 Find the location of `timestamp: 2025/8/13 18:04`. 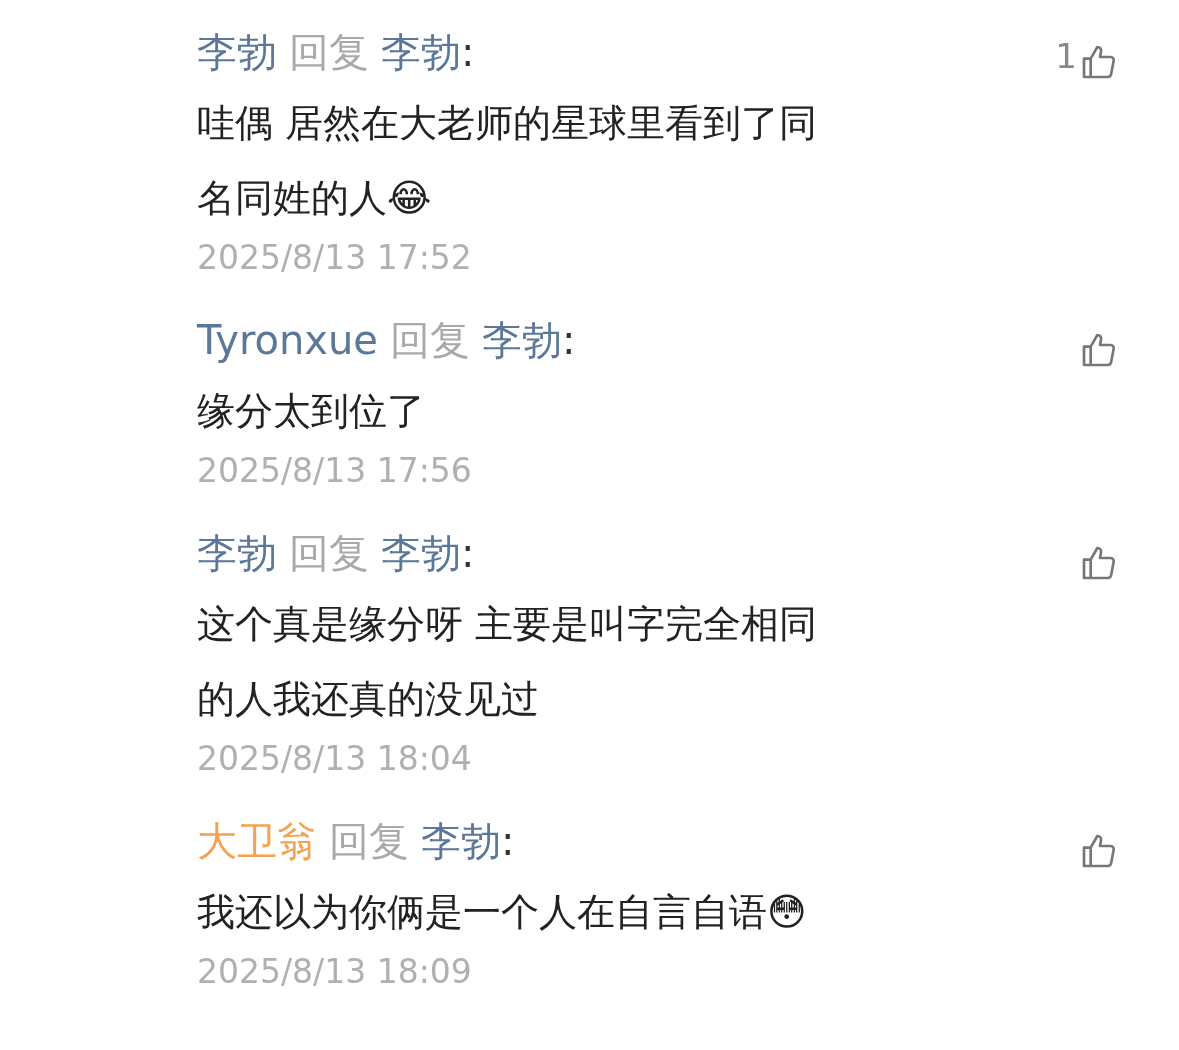

timestamp: 2025/8/13 18:04 is located at coordinates (335, 759).